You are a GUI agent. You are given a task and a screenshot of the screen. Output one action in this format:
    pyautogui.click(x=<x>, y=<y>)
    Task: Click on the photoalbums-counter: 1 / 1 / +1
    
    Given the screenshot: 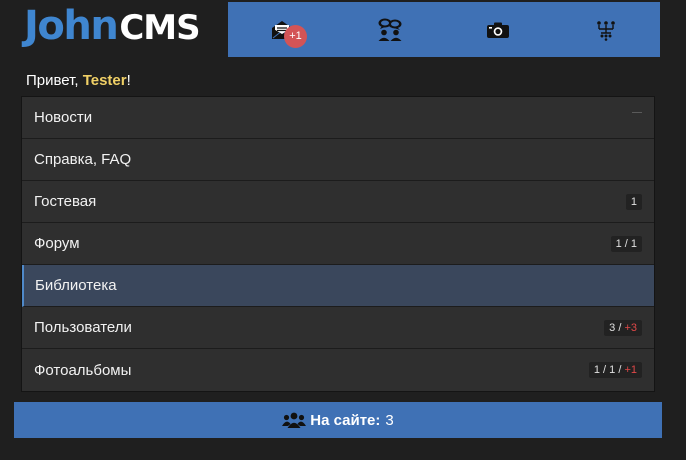 What is the action you would take?
    pyautogui.click(x=615, y=370)
    